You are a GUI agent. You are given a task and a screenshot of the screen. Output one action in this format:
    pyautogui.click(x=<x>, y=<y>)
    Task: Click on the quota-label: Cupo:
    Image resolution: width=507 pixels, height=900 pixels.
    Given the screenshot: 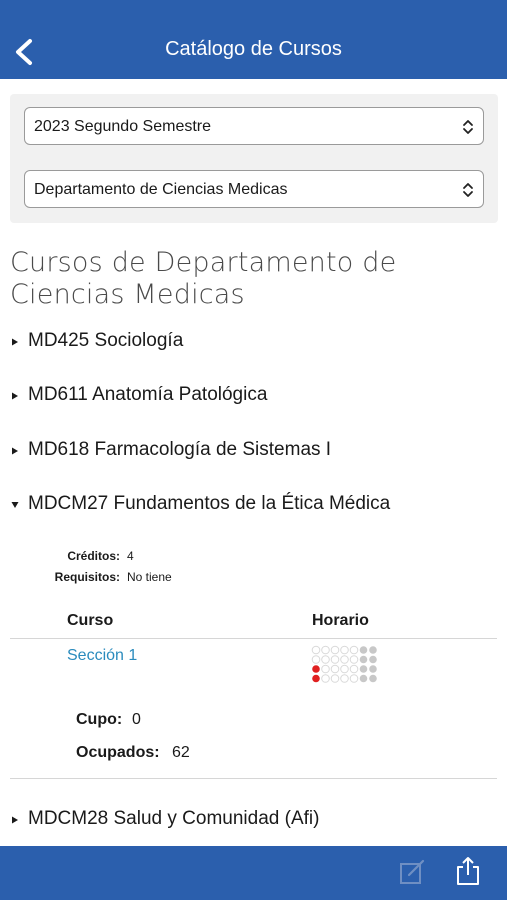 What is the action you would take?
    pyautogui.click(x=99, y=719)
    